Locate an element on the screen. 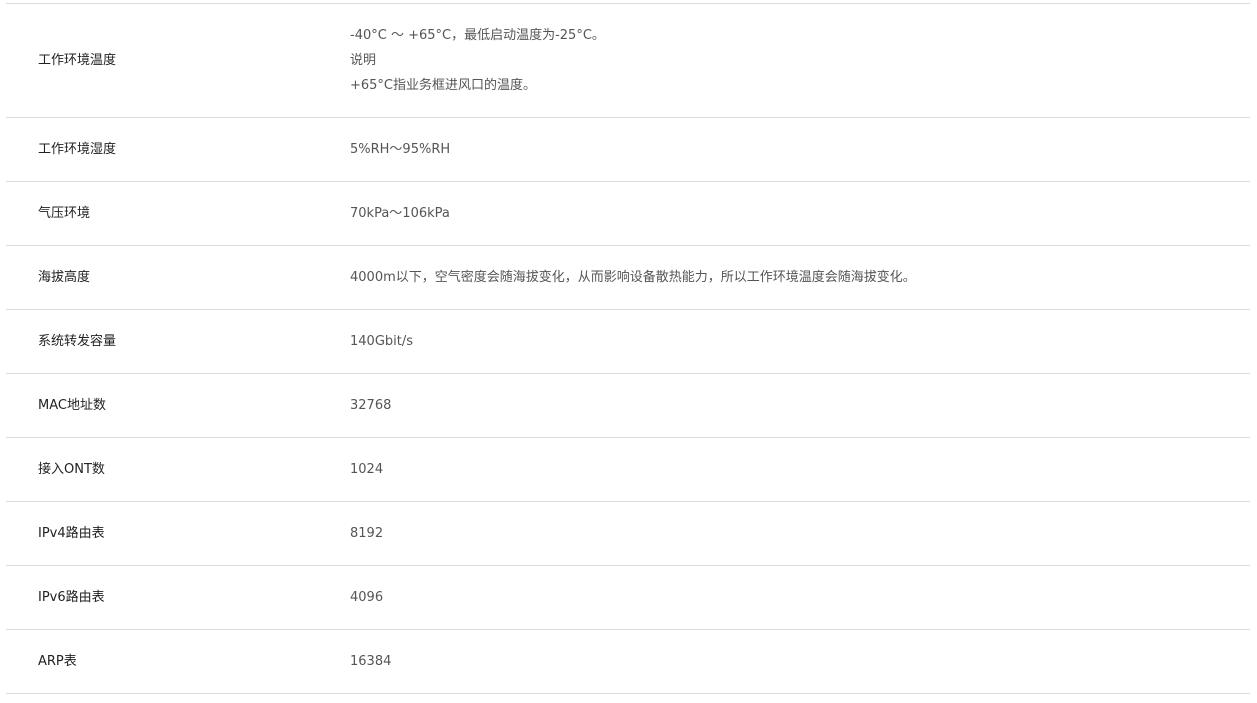  temperature-range: -40°C ～ +65°C，最低启动温度为-25°C。 is located at coordinates (477, 35).